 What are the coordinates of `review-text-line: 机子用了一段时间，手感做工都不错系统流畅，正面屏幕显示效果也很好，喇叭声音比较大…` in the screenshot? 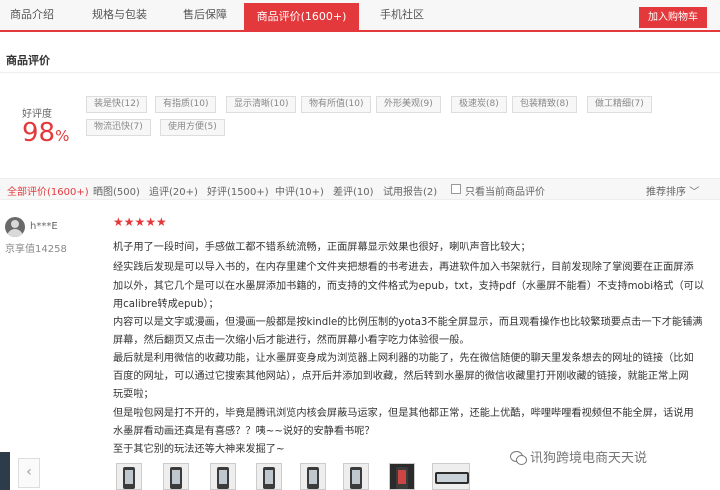 It's located at (322, 247).